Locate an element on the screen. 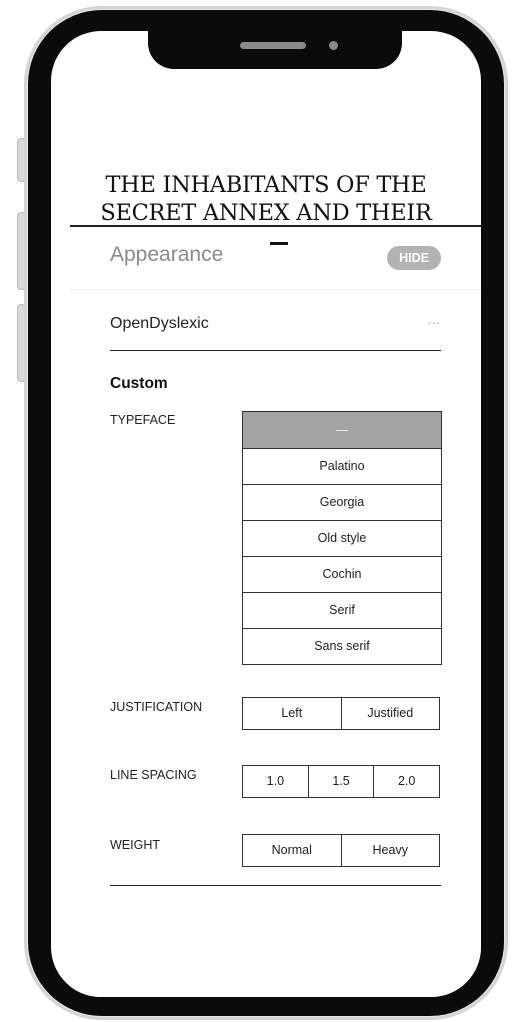 The image size is (513, 1022). justification-label: JUSTIFICATION is located at coordinates (156, 707).